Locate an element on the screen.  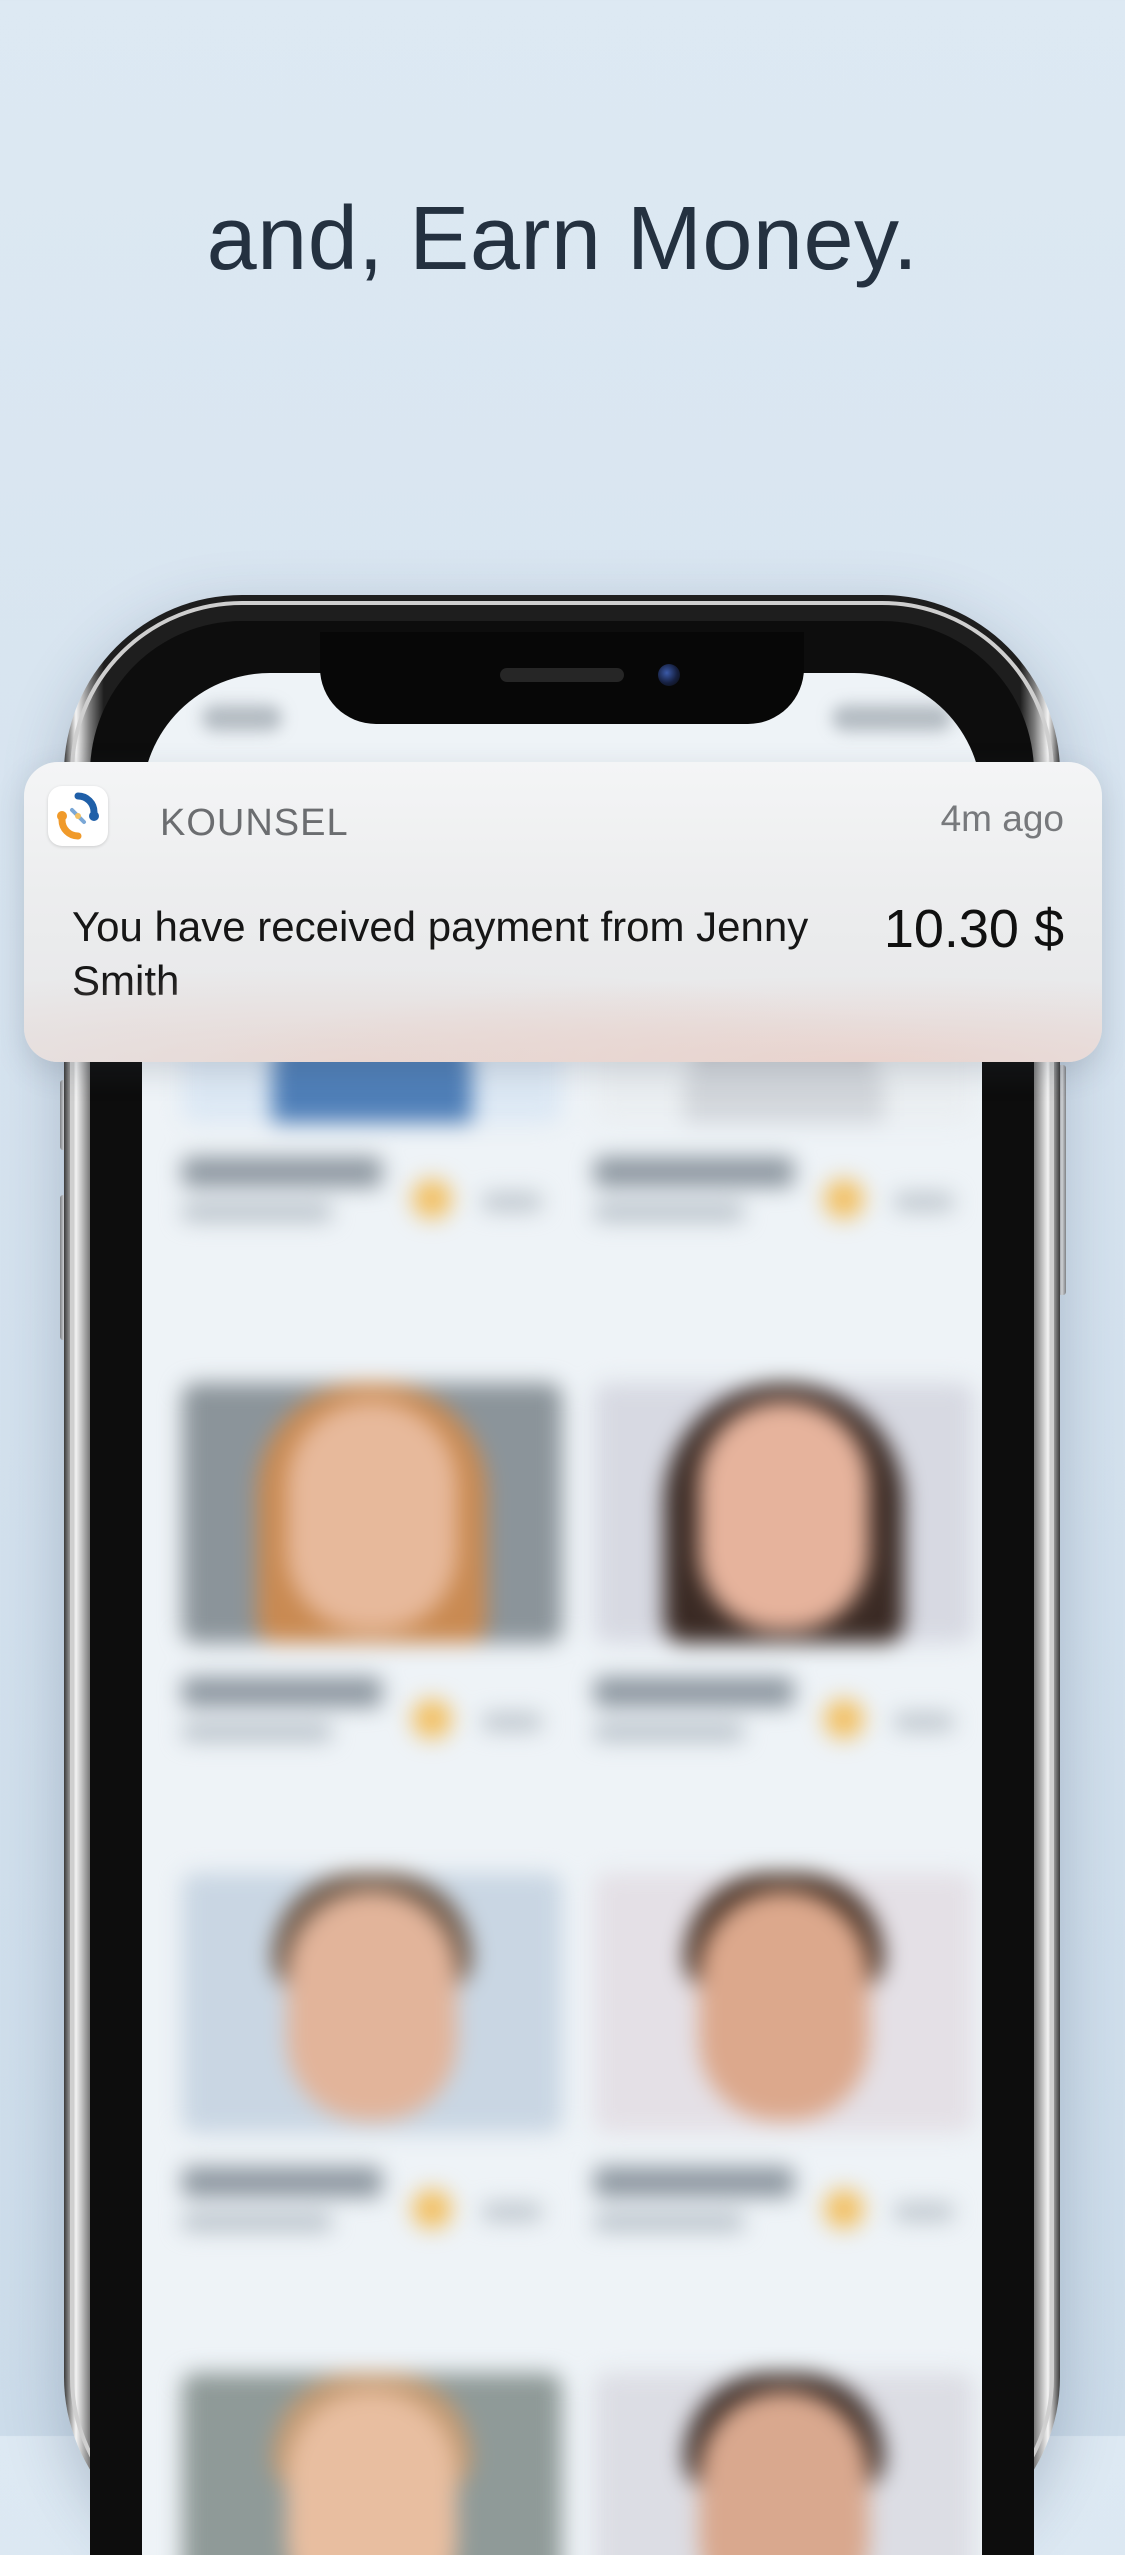
phone-notch is located at coordinates (562, 678).